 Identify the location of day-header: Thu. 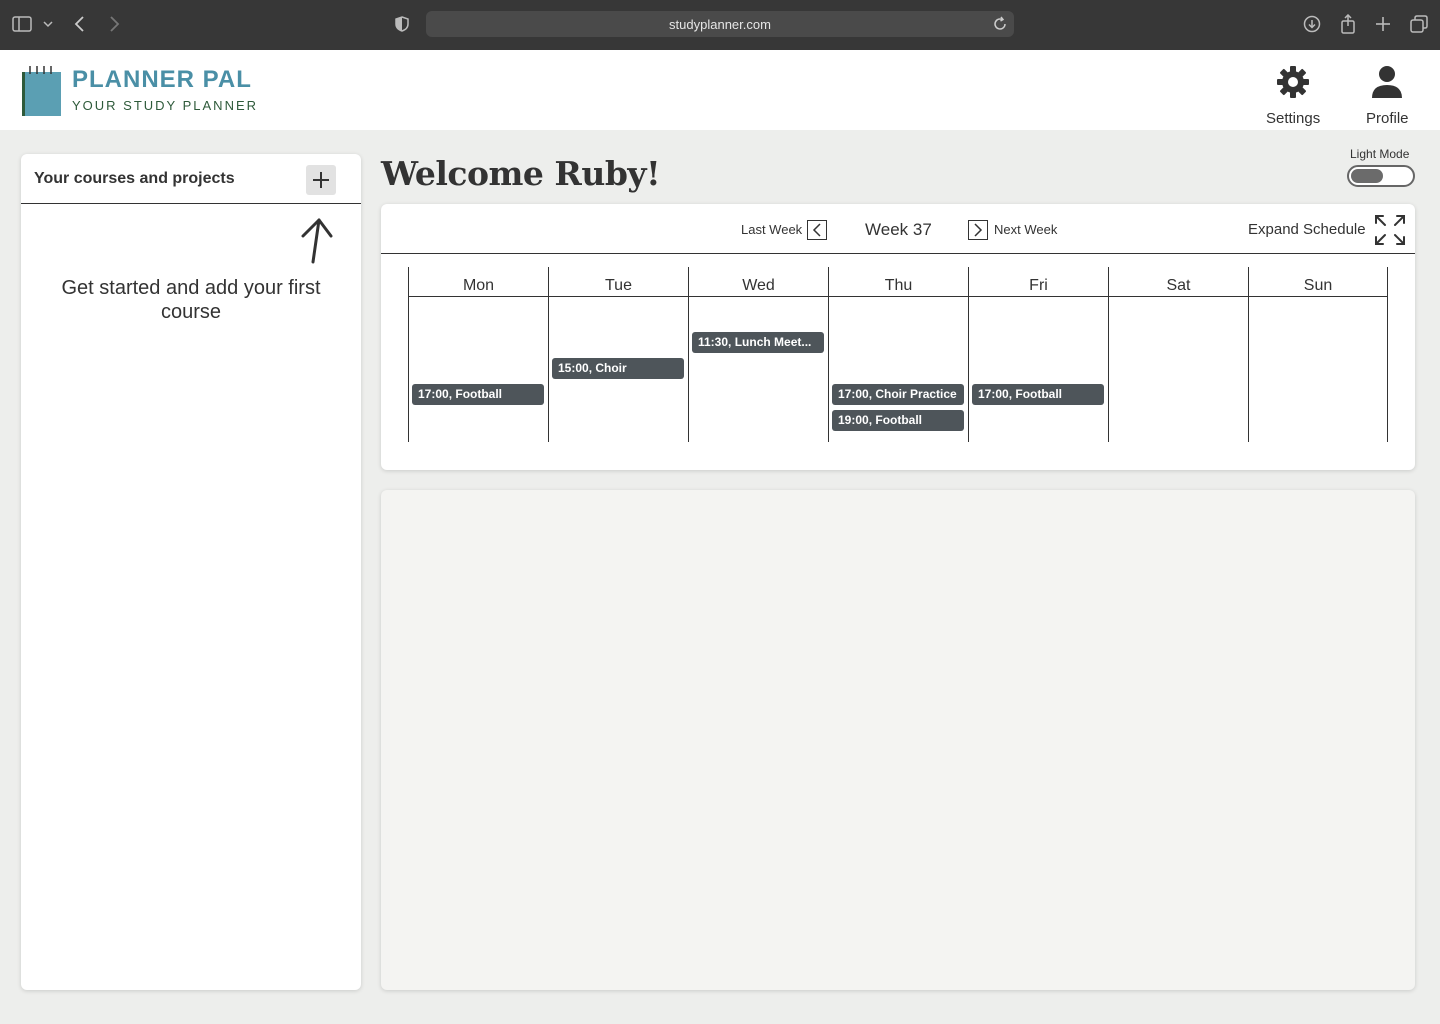
(898, 282).